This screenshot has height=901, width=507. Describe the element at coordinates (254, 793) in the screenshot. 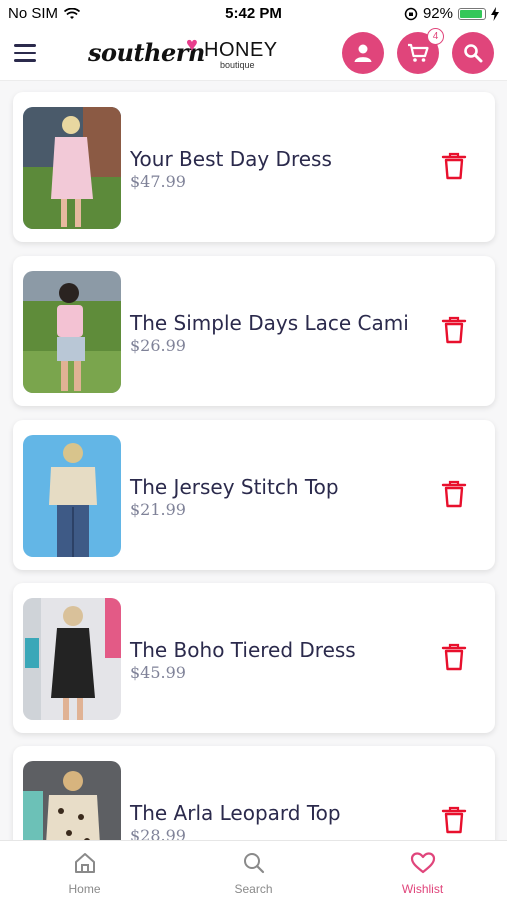

I see `wishlist-item: The Arla Leopard Top $28.99` at that location.